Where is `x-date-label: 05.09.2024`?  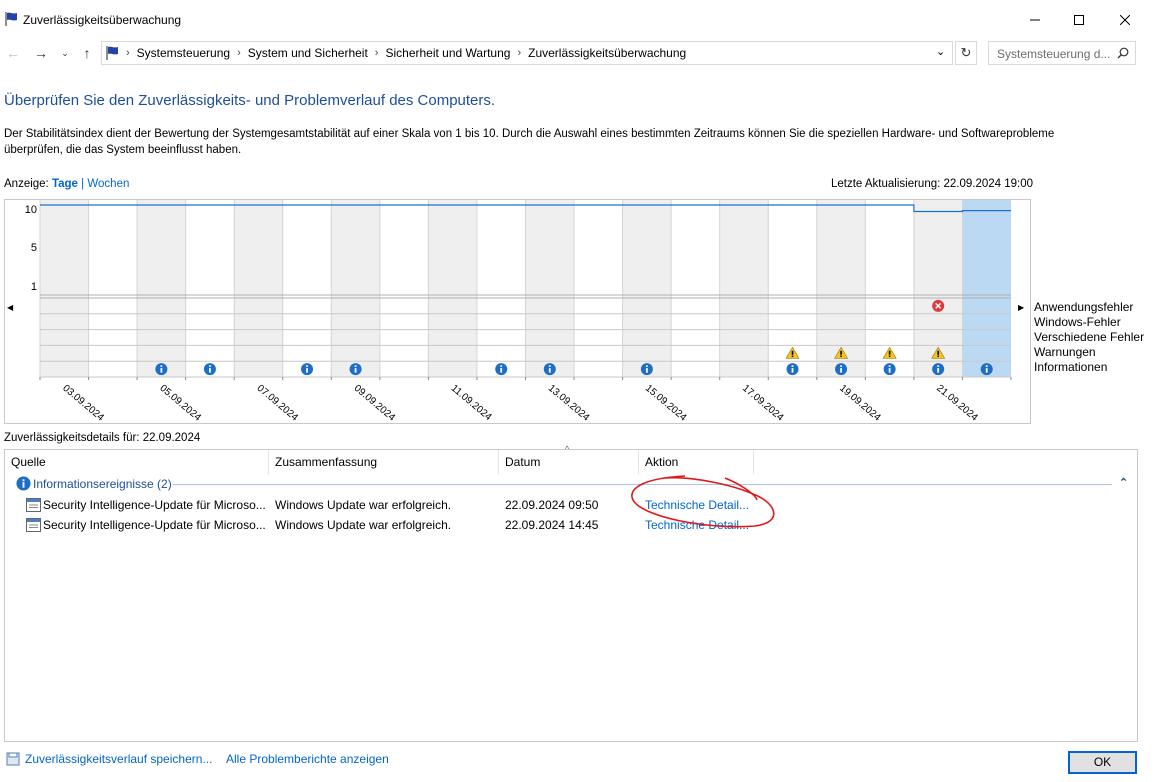
x-date-label: 05.09.2024 is located at coordinates (180, 403).